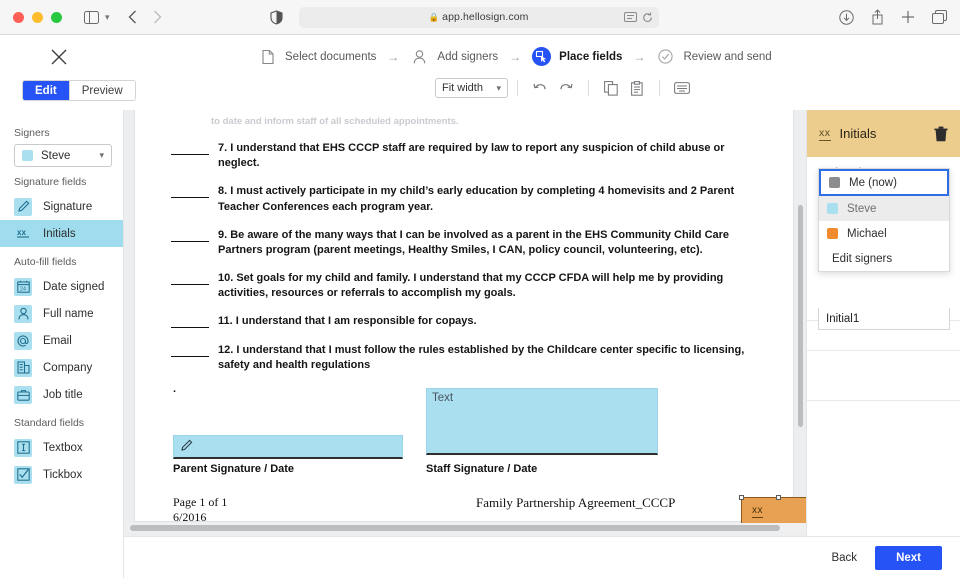  What do you see at coordinates (877, 17) in the screenshot?
I see `share-icon` at bounding box center [877, 17].